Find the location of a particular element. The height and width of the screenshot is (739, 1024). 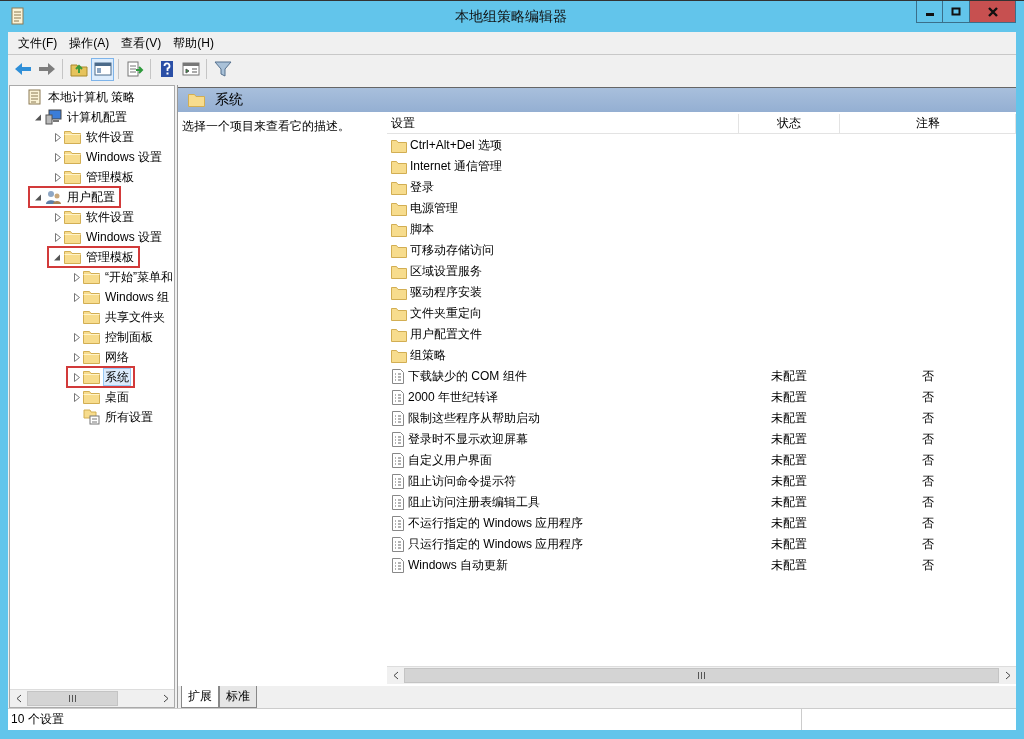

setting-name: 用户配置文件 is located at coordinates (446, 334).